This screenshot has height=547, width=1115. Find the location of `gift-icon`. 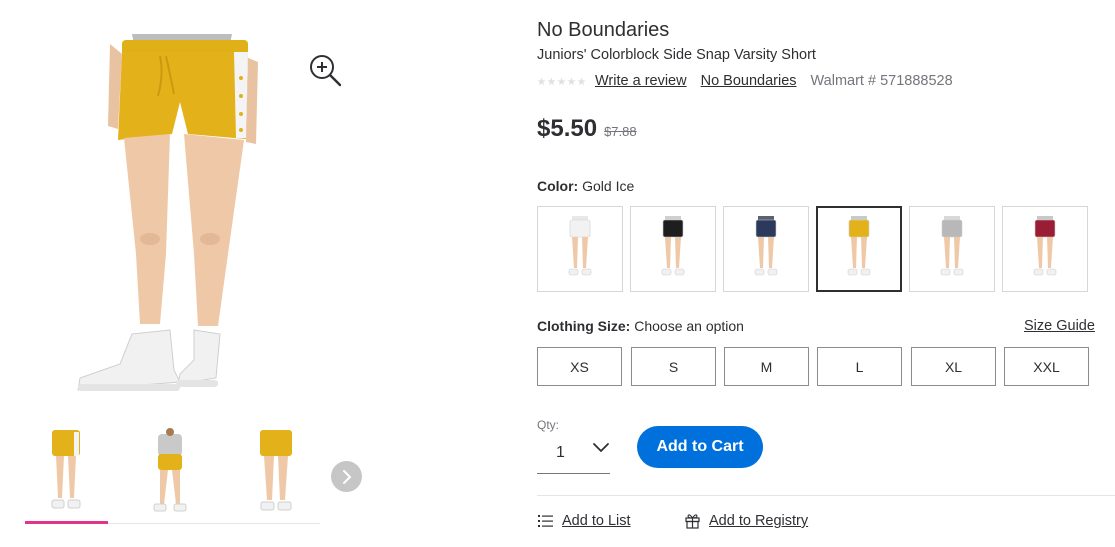

gift-icon is located at coordinates (692, 521).